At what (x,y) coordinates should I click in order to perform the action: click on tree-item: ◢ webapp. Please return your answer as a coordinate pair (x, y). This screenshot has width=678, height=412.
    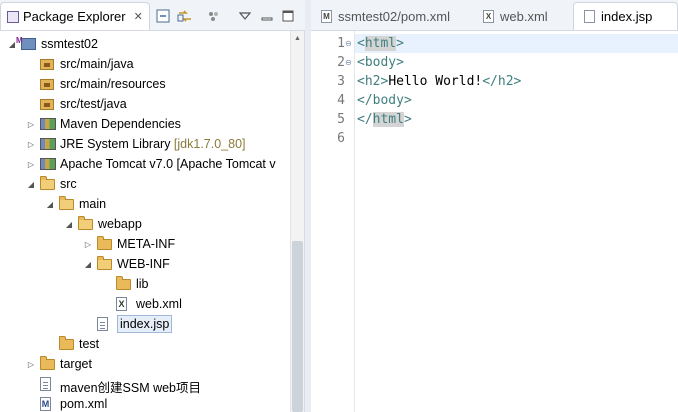
    Looking at the image, I should click on (145, 224).